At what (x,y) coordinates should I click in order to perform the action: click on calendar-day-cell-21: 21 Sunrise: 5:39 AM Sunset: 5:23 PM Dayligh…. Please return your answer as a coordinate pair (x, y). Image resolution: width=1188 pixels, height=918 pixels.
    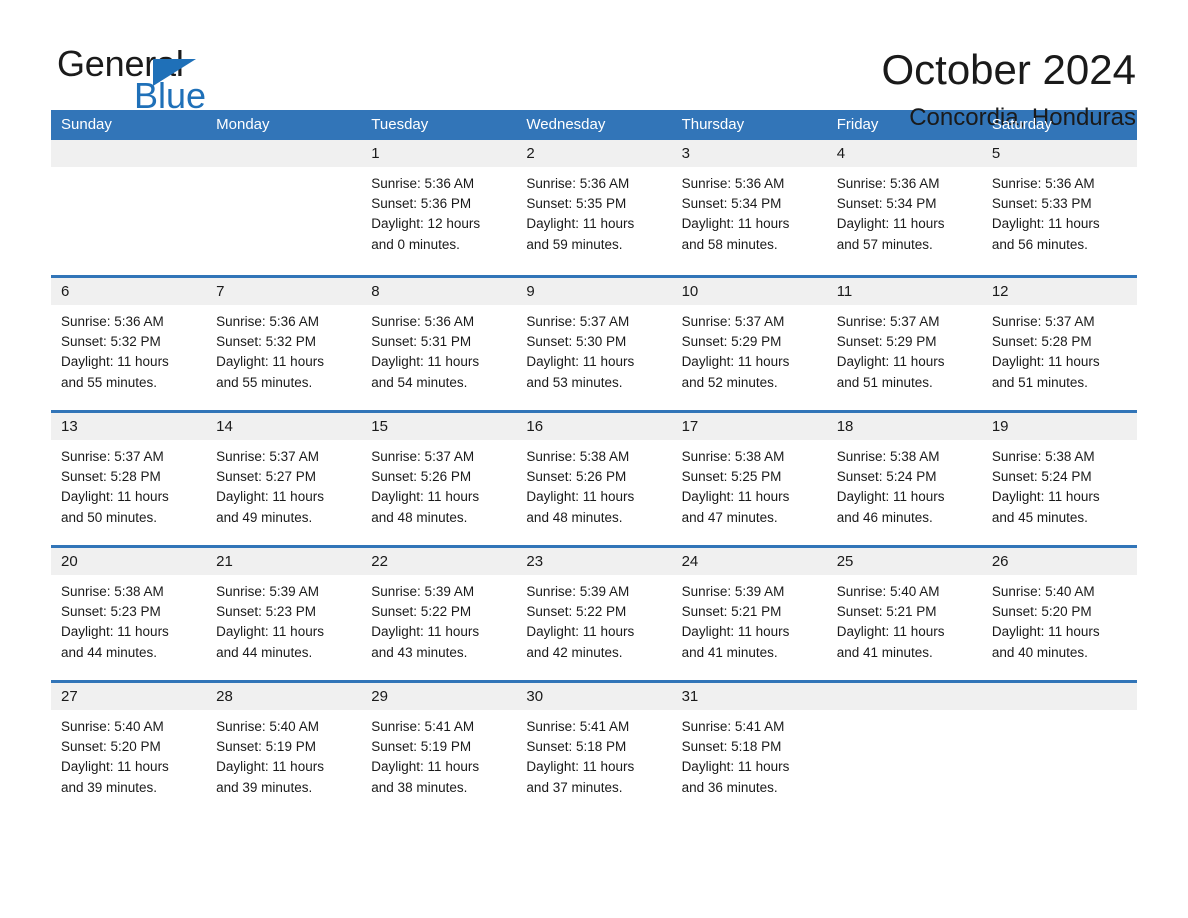
    Looking at the image, I should click on (284, 614).